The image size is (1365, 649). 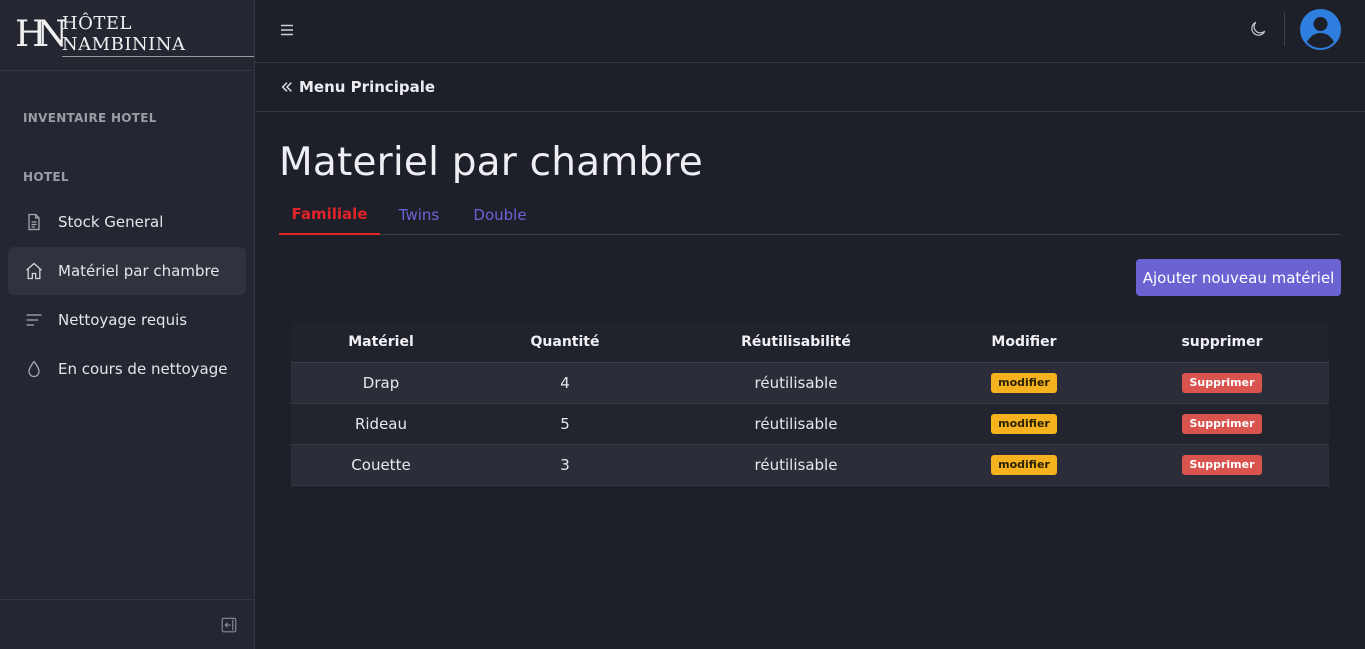 I want to click on column-header-reutilisabilite: Réutilisabilité, so click(x=796, y=342).